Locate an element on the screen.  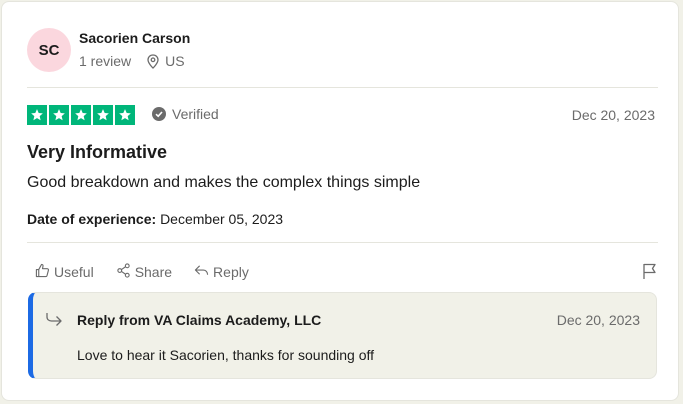
star-rating is located at coordinates (81, 115).